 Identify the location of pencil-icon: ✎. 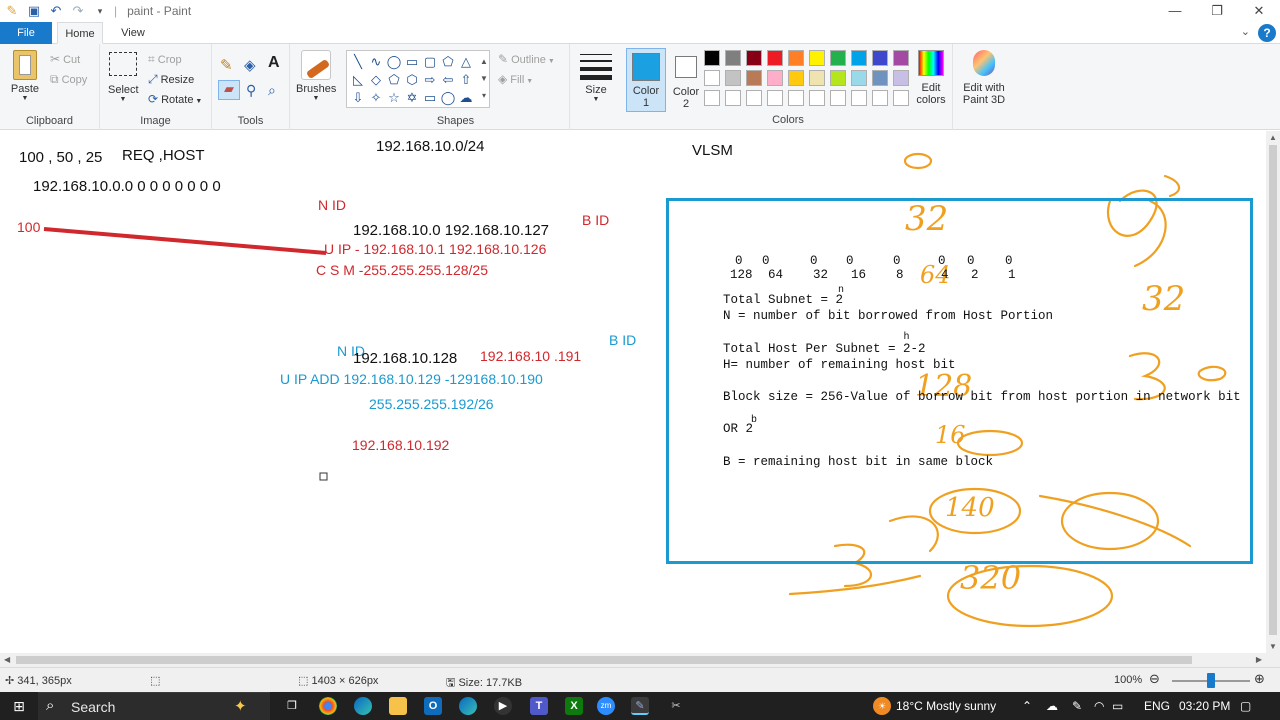
(226, 65).